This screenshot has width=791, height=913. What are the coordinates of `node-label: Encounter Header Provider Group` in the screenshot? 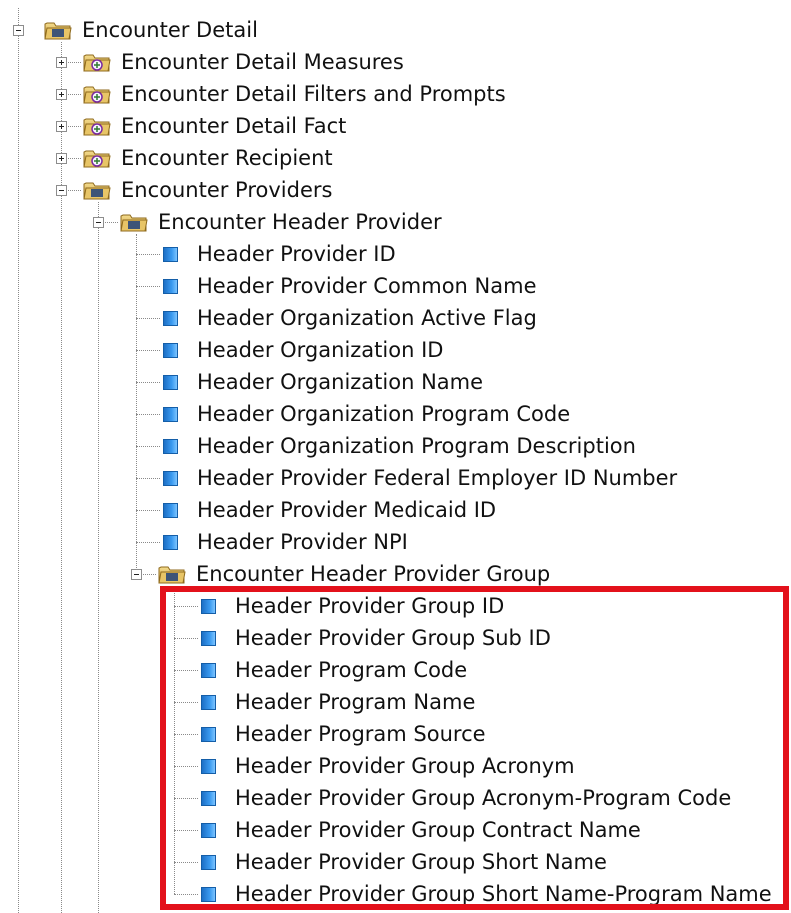 It's located at (373, 574).